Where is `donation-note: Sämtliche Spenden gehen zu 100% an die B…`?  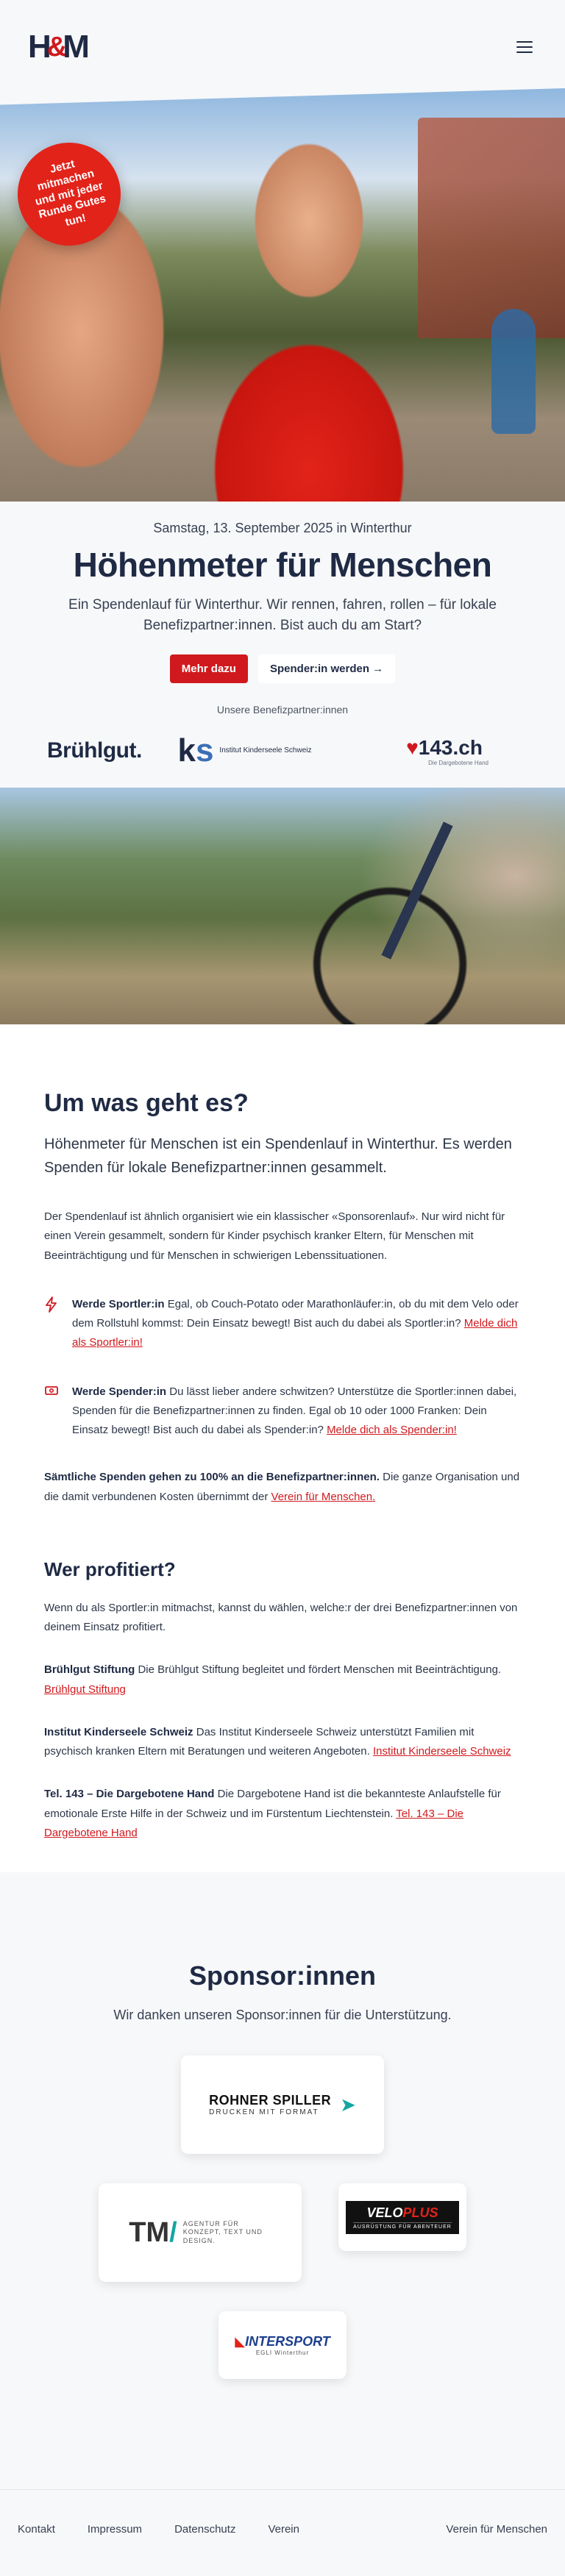 donation-note: Sämtliche Spenden gehen zu 100% an die B… is located at coordinates (282, 1487).